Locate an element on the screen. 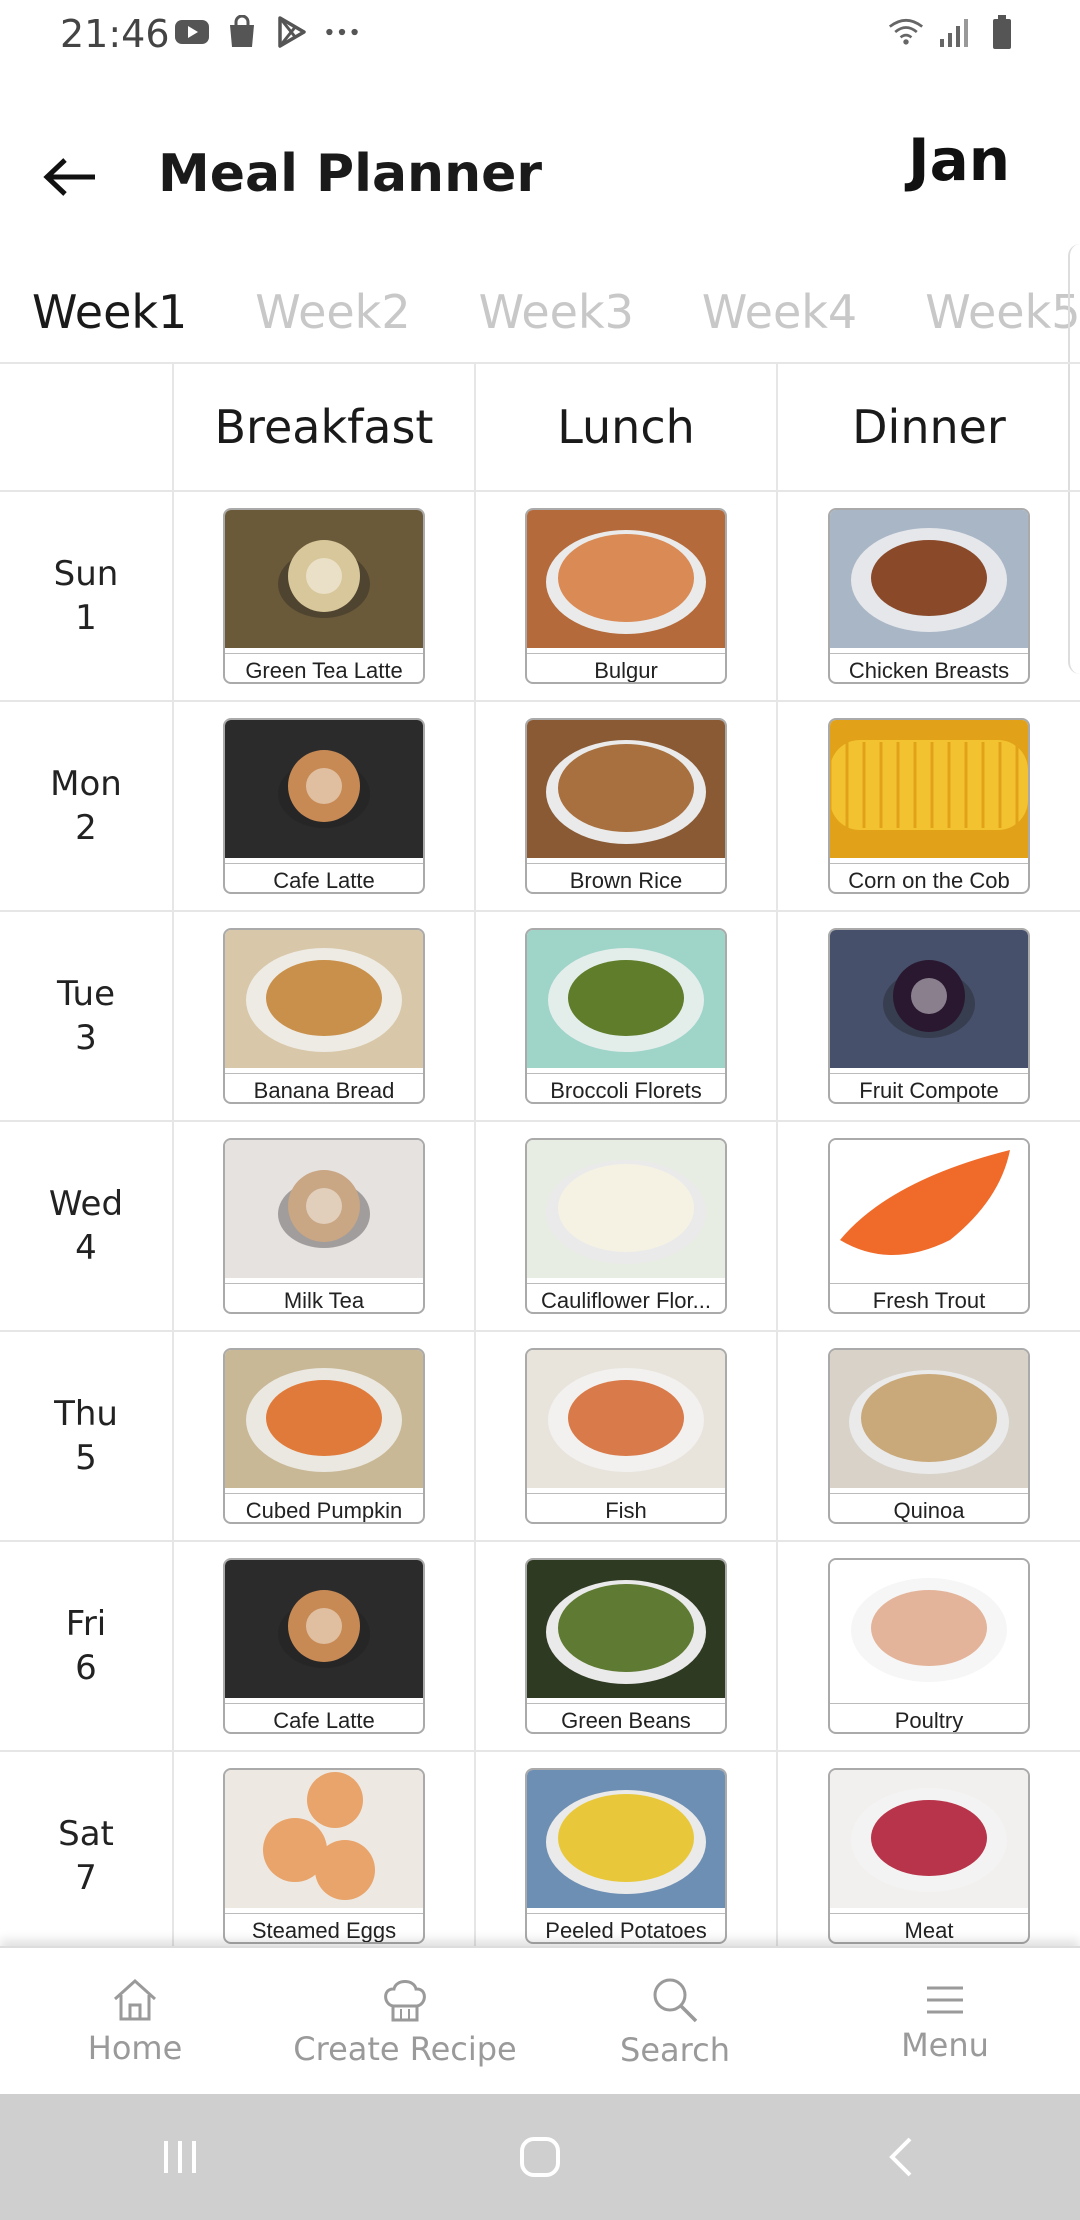  day-number: 1 is located at coordinates (86, 618).